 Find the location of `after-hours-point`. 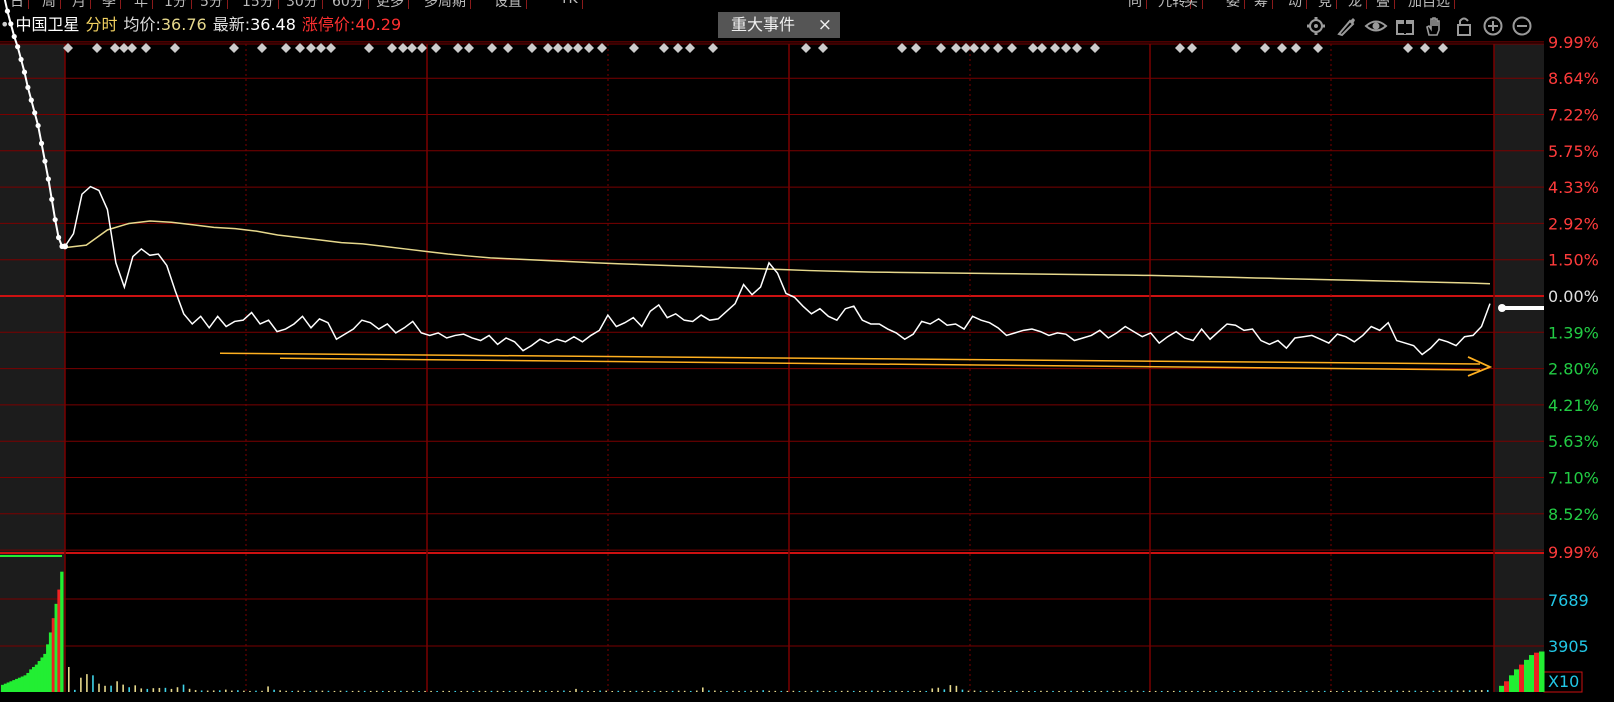

after-hours-point is located at coordinates (1502, 308).